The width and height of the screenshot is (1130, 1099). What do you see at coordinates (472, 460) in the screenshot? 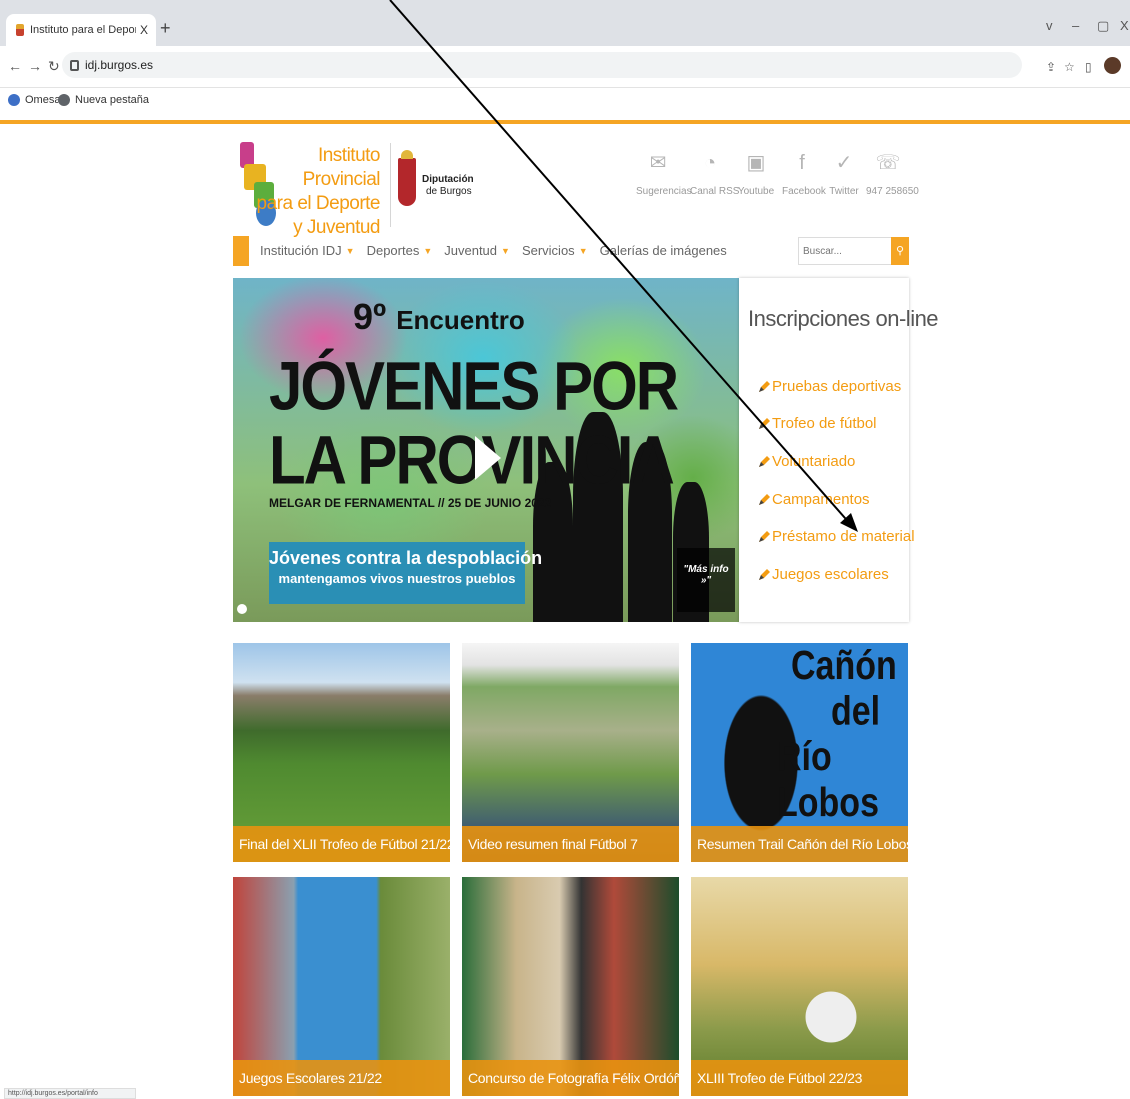
I see `hero-title-line3: LA PROVINCIA` at bounding box center [472, 460].